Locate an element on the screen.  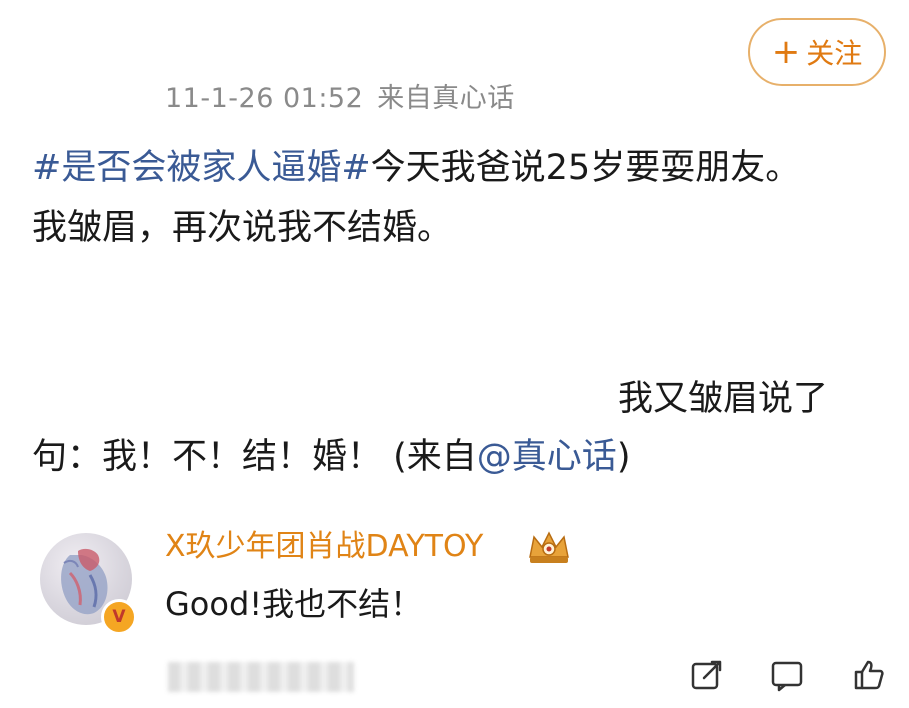
comment-text: Good!我也不结！ is located at coordinates (294, 604).